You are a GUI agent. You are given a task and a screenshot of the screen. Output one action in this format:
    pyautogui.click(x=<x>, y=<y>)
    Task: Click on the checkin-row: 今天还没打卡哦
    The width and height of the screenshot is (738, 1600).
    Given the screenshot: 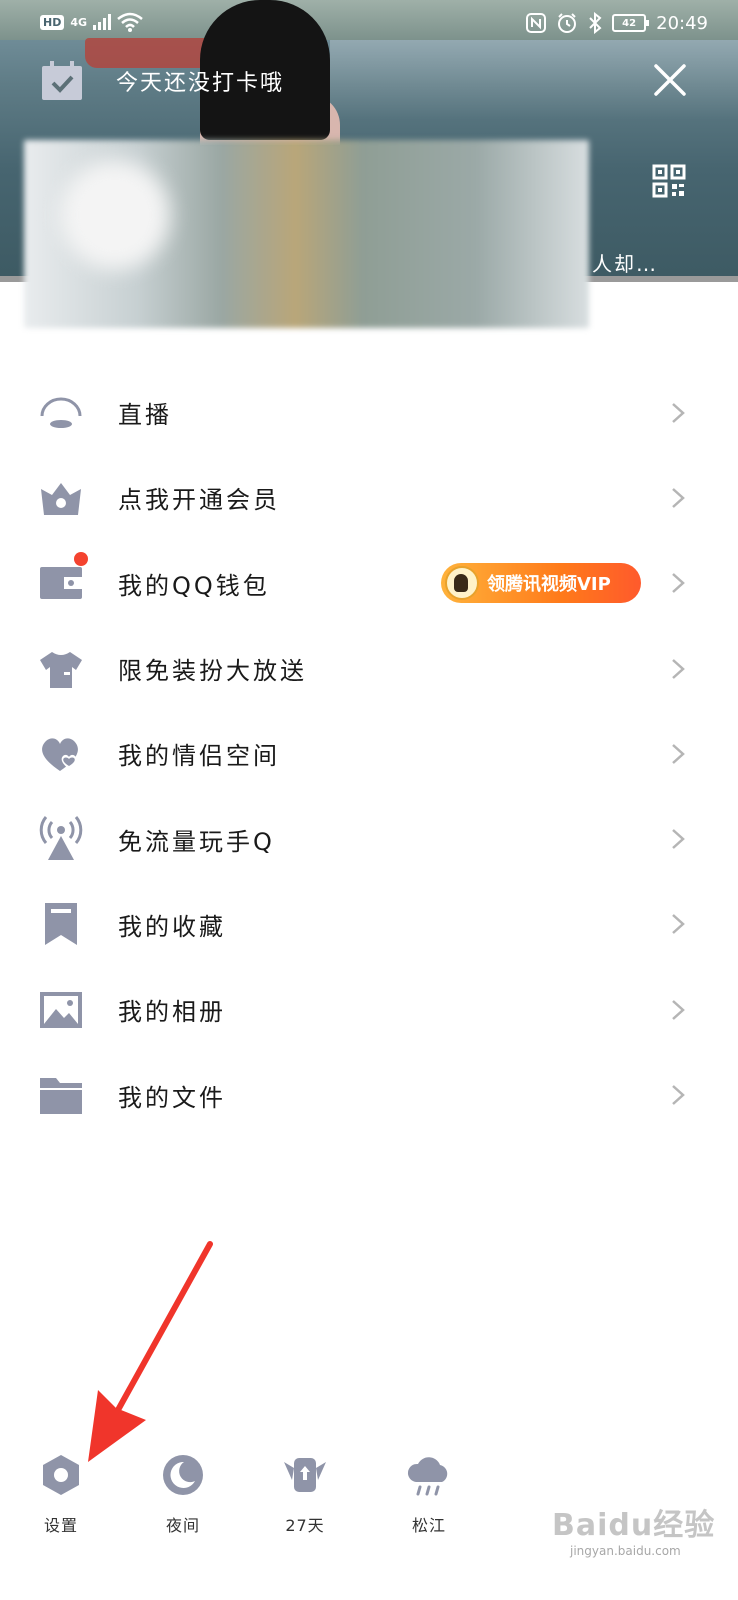 What is the action you would take?
    pyautogui.click(x=162, y=81)
    